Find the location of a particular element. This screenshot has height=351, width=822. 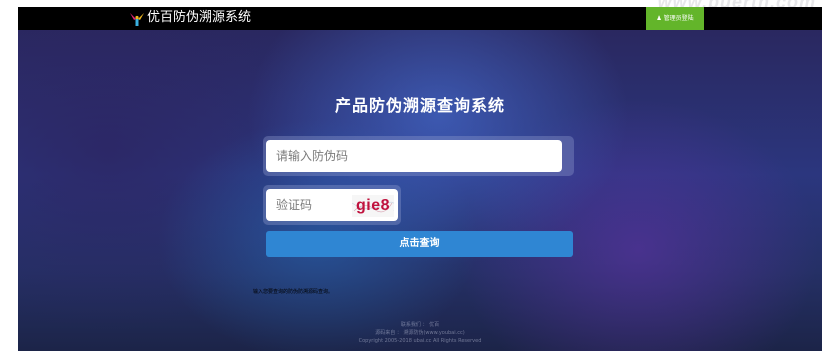

admin-login-button: ♟ 管理员登陆 is located at coordinates (675, 18).